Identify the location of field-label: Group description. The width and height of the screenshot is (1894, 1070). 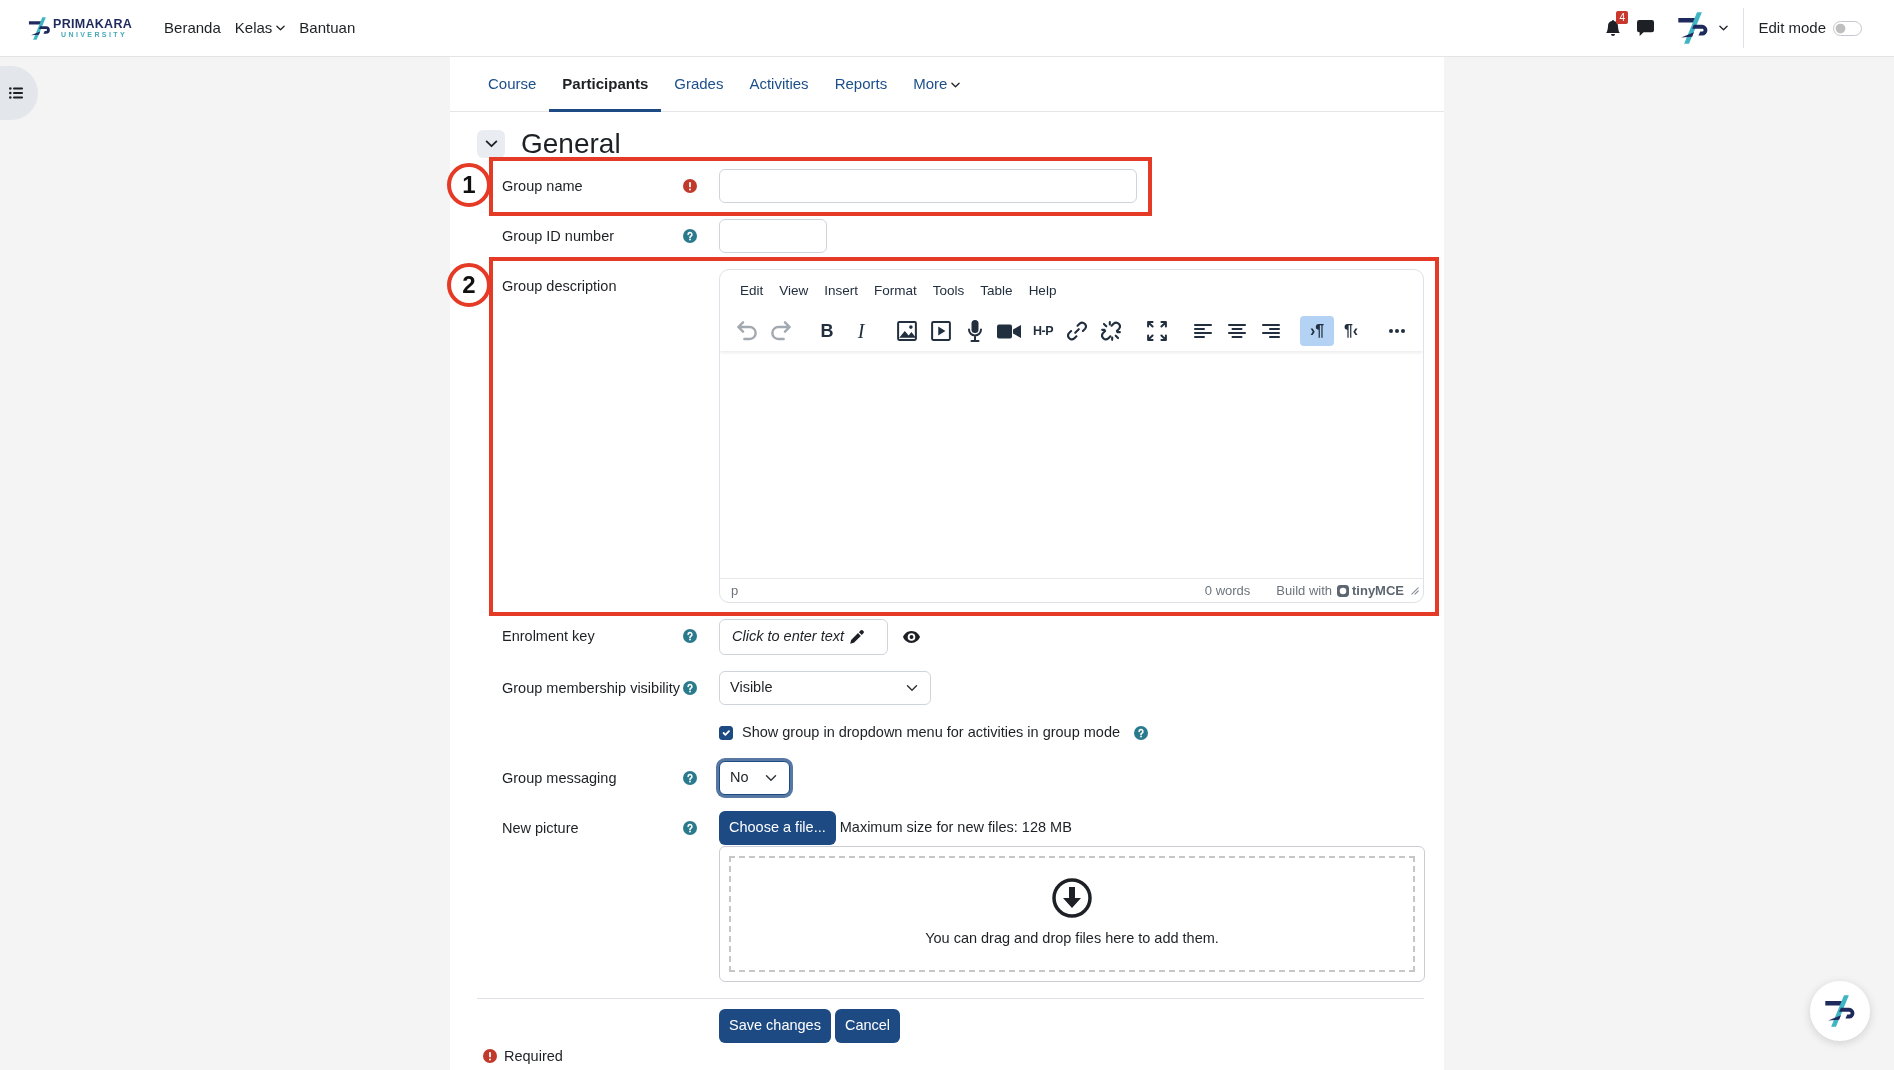
(559, 286).